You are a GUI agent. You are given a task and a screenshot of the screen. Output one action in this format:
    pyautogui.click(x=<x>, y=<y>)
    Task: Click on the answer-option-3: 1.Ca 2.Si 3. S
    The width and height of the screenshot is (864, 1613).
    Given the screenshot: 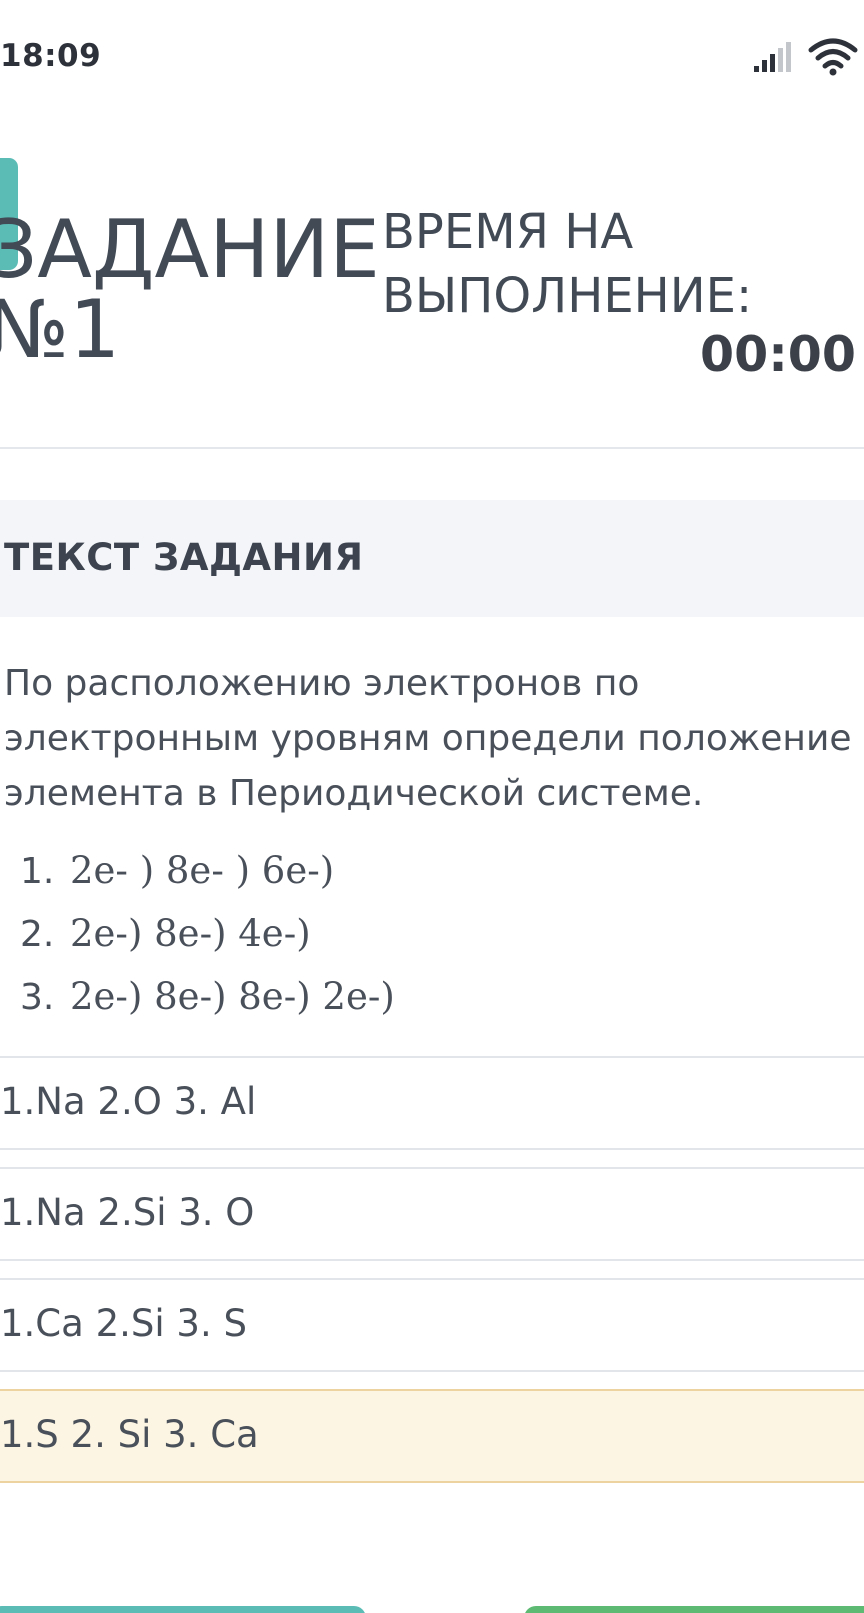 What is the action you would take?
    pyautogui.click(x=432, y=1325)
    